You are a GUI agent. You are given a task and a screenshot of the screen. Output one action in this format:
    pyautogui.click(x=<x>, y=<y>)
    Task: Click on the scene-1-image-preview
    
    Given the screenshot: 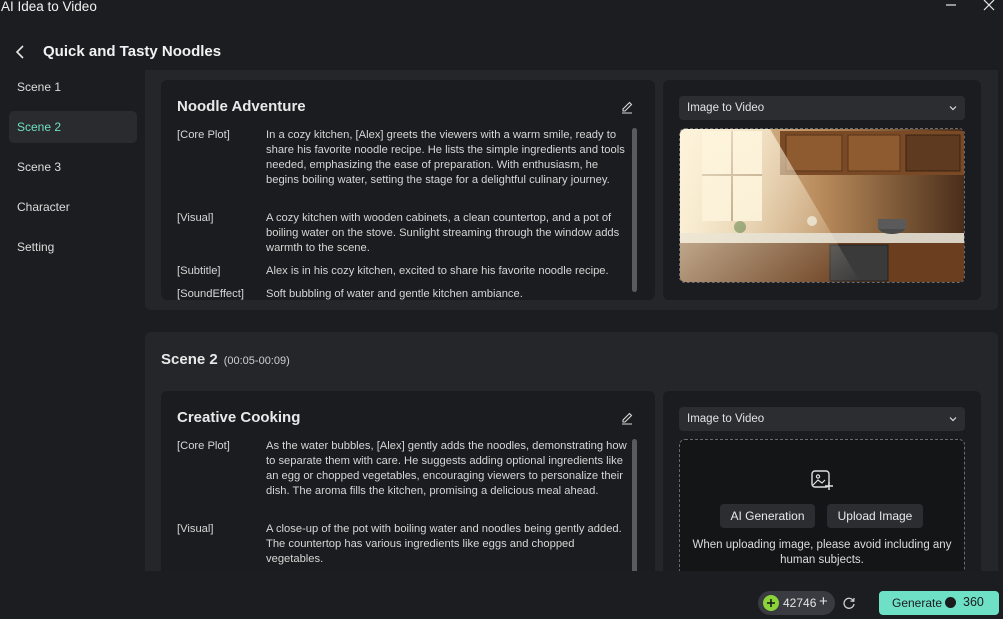 What is the action you would take?
    pyautogui.click(x=822, y=205)
    